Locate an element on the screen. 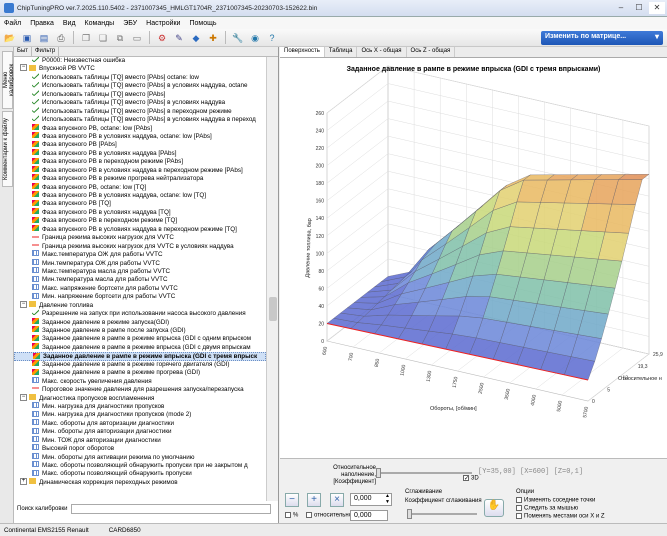 The height and width of the screenshot is (536, 667). copy-icon: ❐ is located at coordinates (86, 38).